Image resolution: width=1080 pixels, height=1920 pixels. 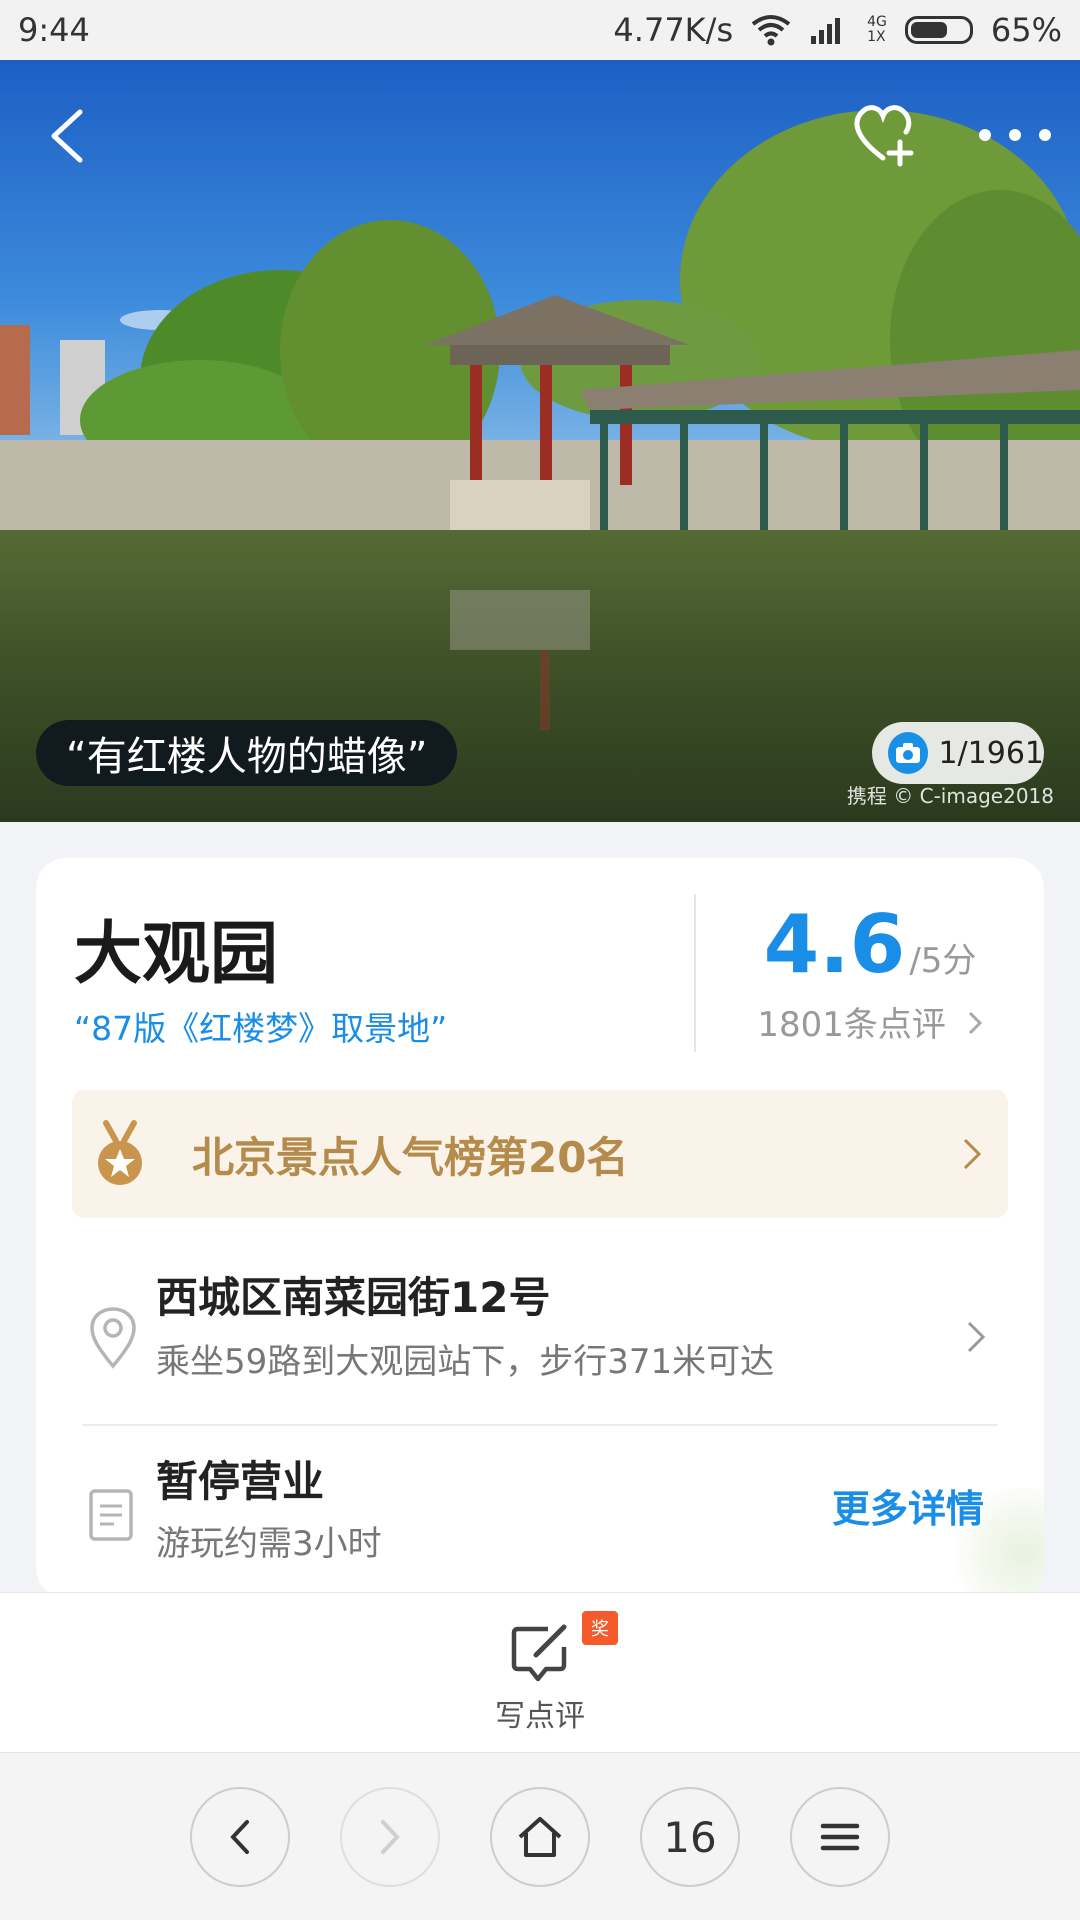 What do you see at coordinates (991, 753) in the screenshot?
I see `photo-count-text: 1/1961` at bounding box center [991, 753].